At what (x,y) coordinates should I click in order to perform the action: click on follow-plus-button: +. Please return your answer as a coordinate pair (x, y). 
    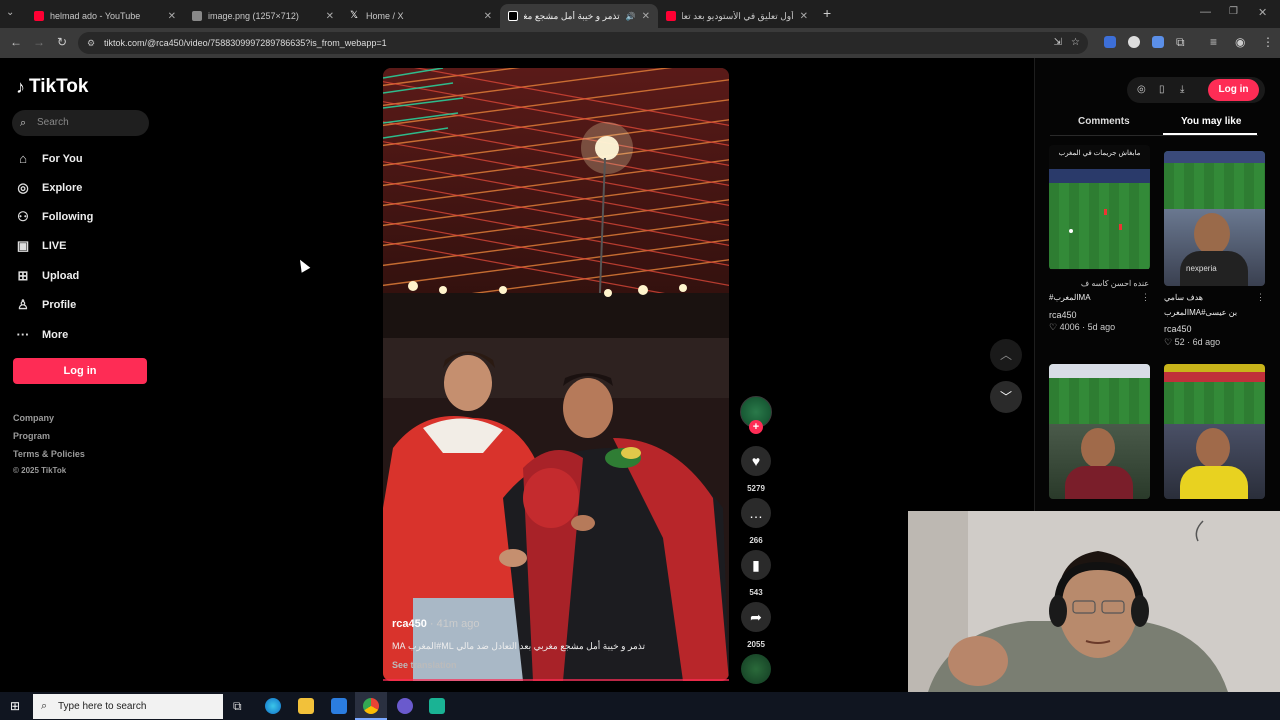
    Looking at the image, I should click on (756, 427).